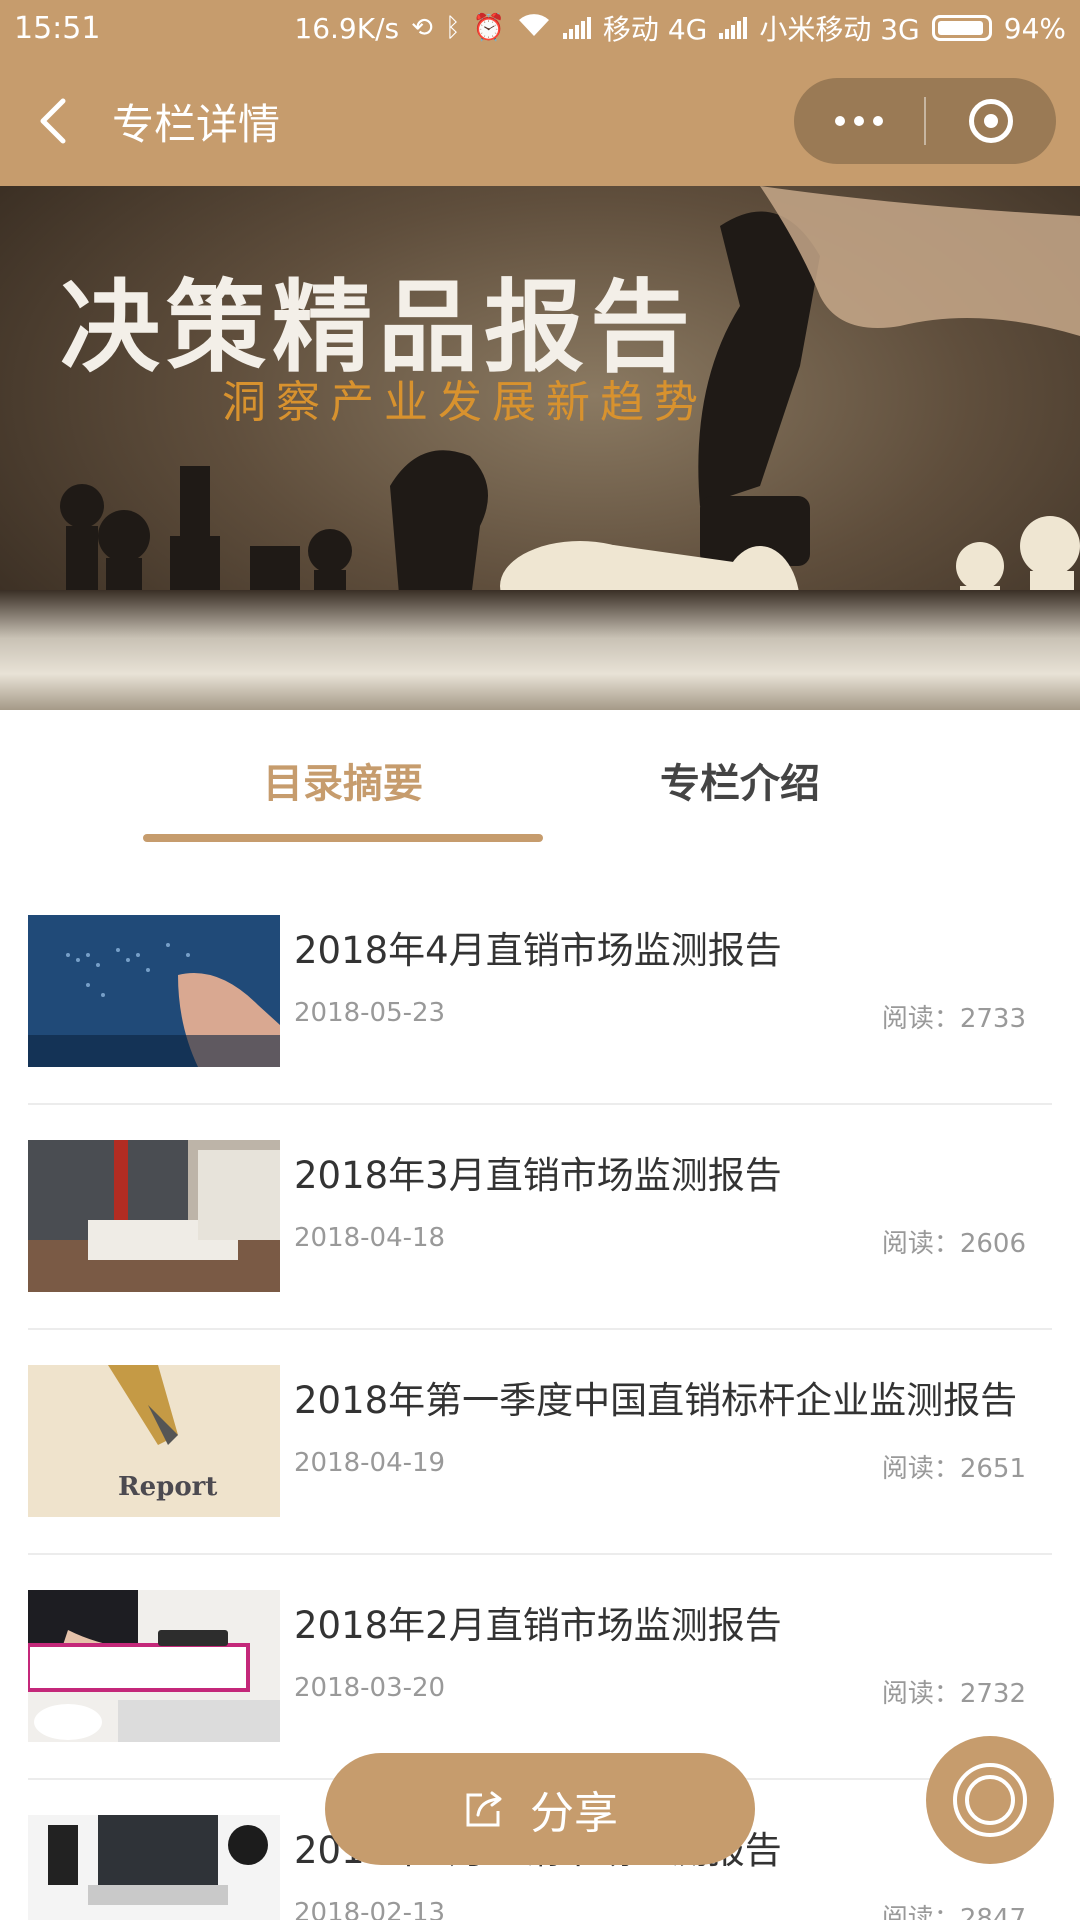  Describe the element at coordinates (540, 1667) in the screenshot. I see `list-item: 2018年2月直销市场监测报告 2018-03-20 阅读：2732` at that location.